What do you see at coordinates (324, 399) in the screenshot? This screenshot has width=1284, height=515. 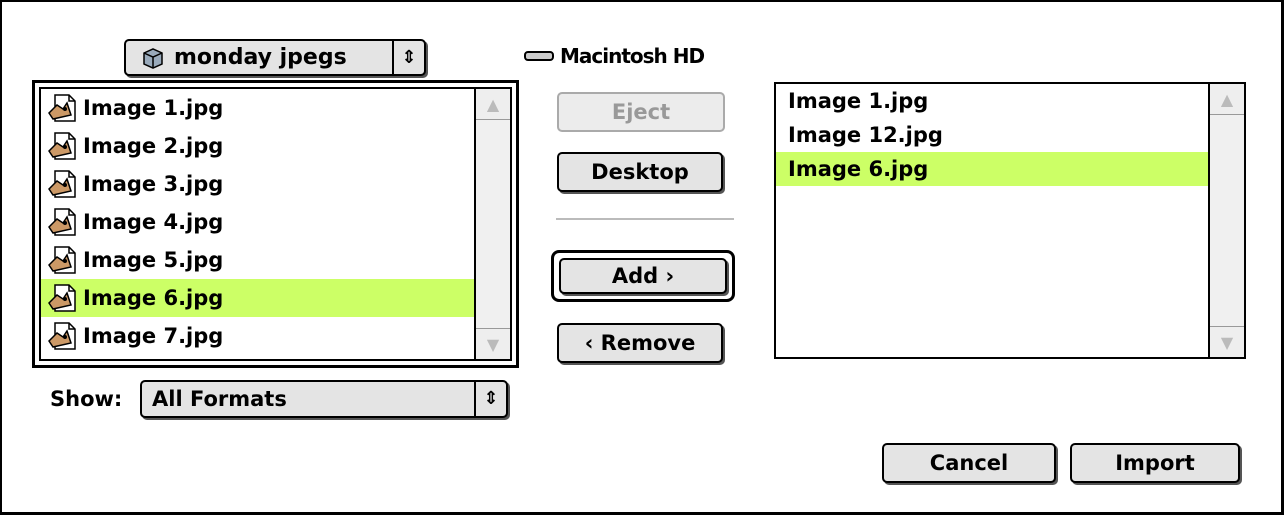 I see `show-format-popup: All Formats ⇕` at bounding box center [324, 399].